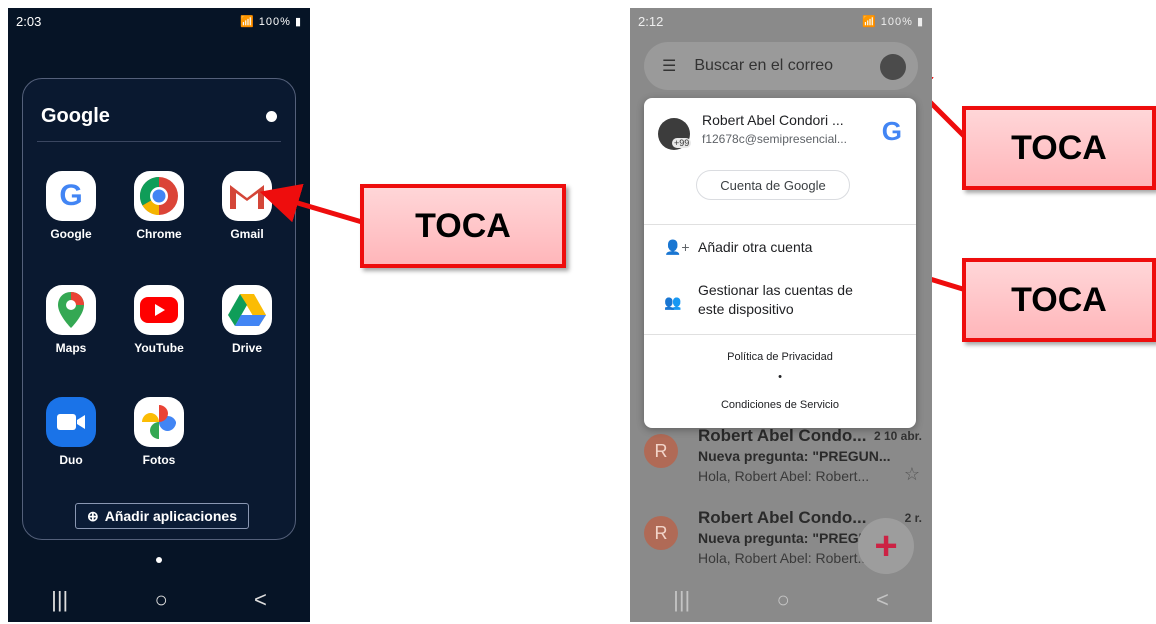 This screenshot has height=624, width=1156. Describe the element at coordinates (781, 21) in the screenshot. I see `status-bar: 2:12 📶 100% ▮` at that location.